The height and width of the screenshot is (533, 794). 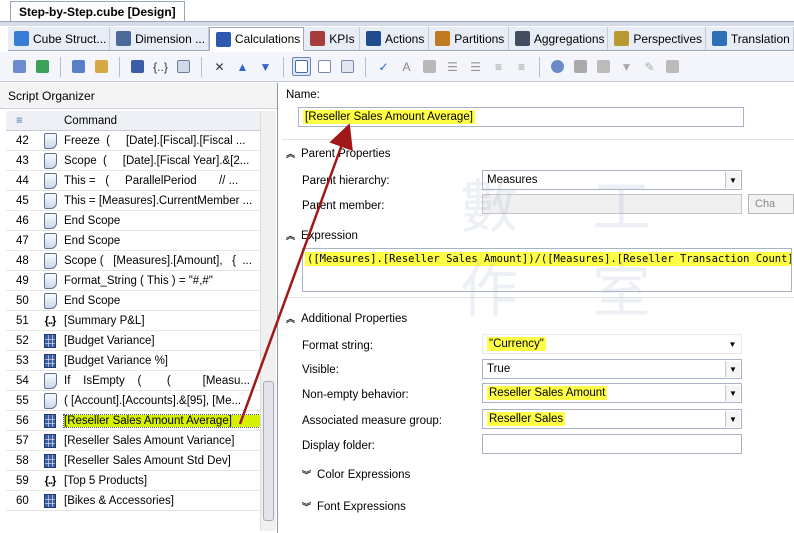 I want to click on additional-properties-toggle: ︽ Additional Properties, so click(x=346, y=318).